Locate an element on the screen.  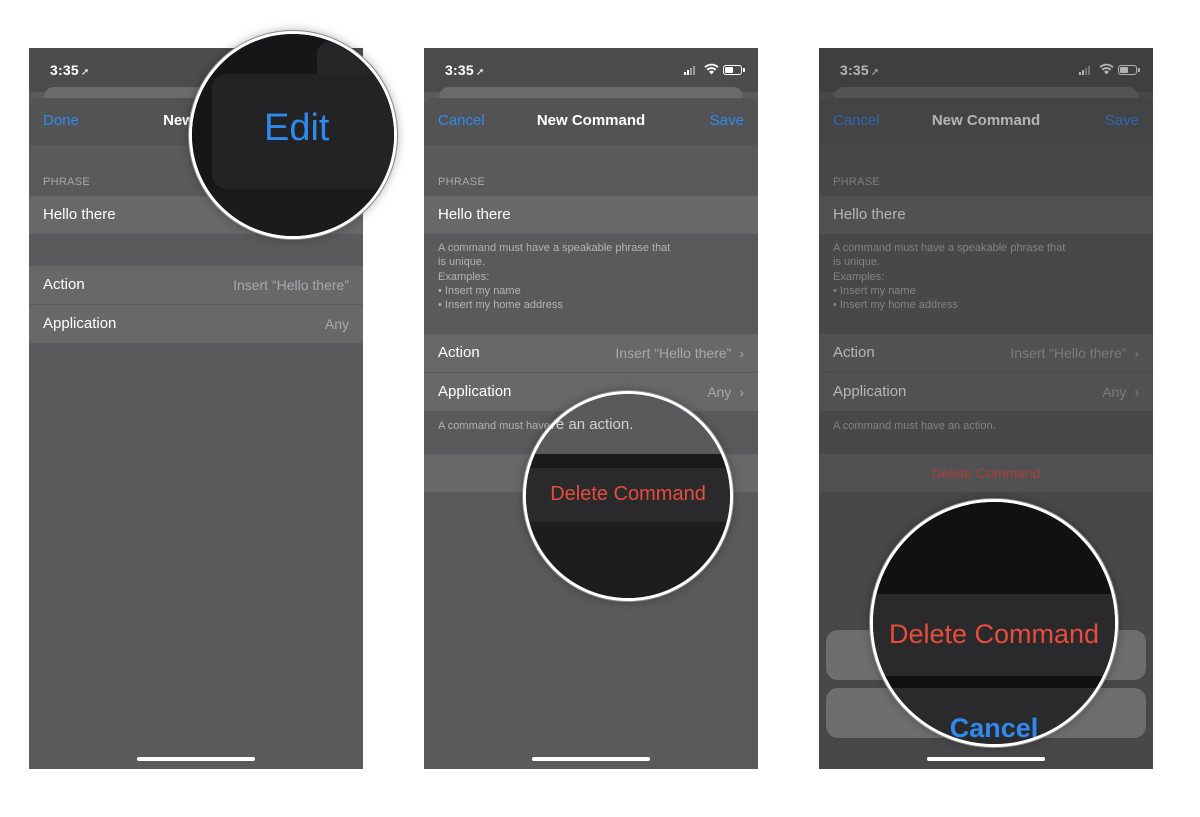
magnifier-edit: Edit is located at coordinates (293, 135).